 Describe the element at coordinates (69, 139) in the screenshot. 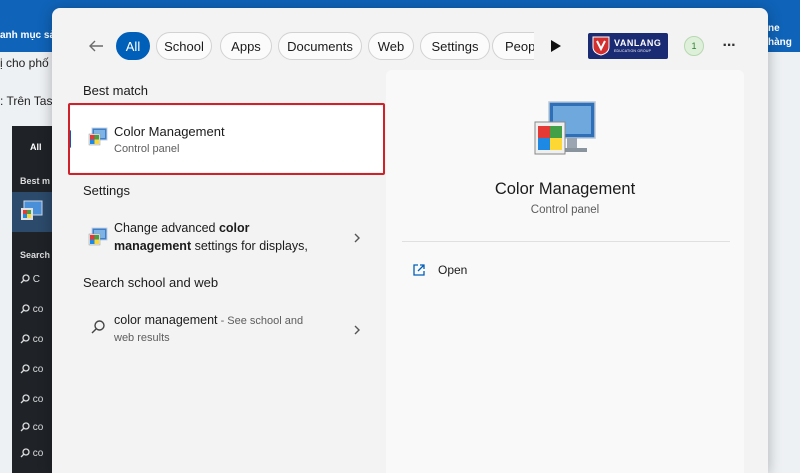

I see `selection-indicator` at that location.